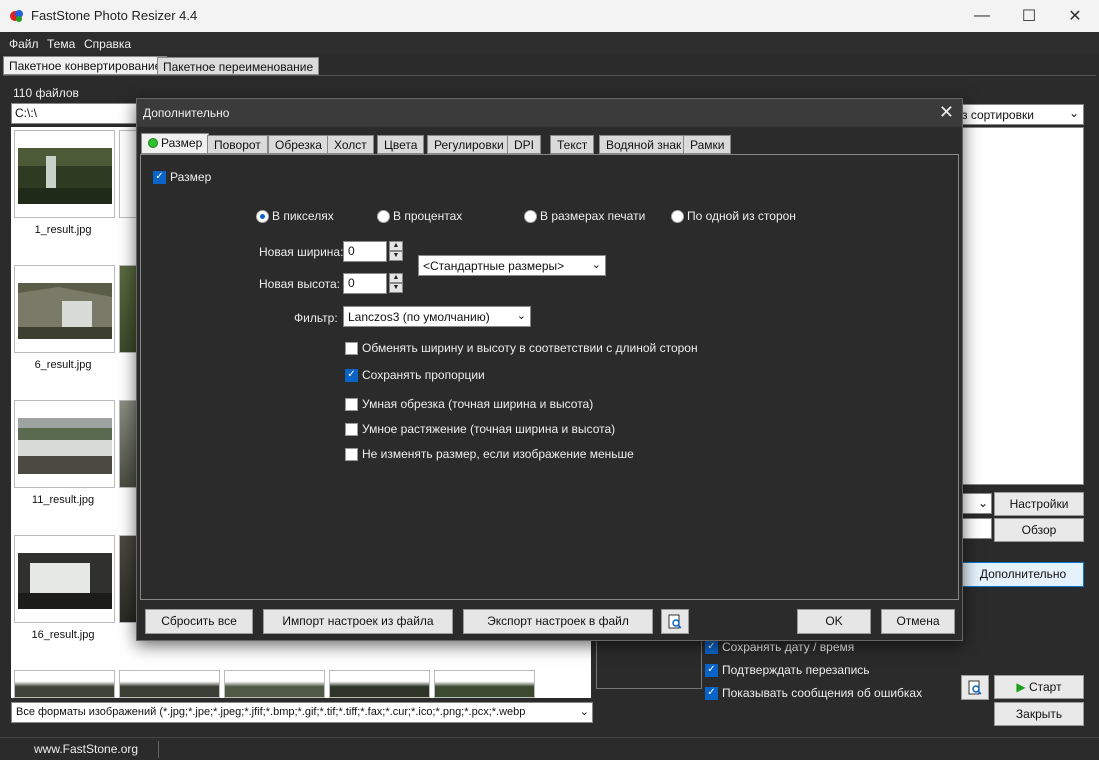 This screenshot has height=760, width=1099. I want to click on width-spinner: ▲ ▼, so click(396, 251).